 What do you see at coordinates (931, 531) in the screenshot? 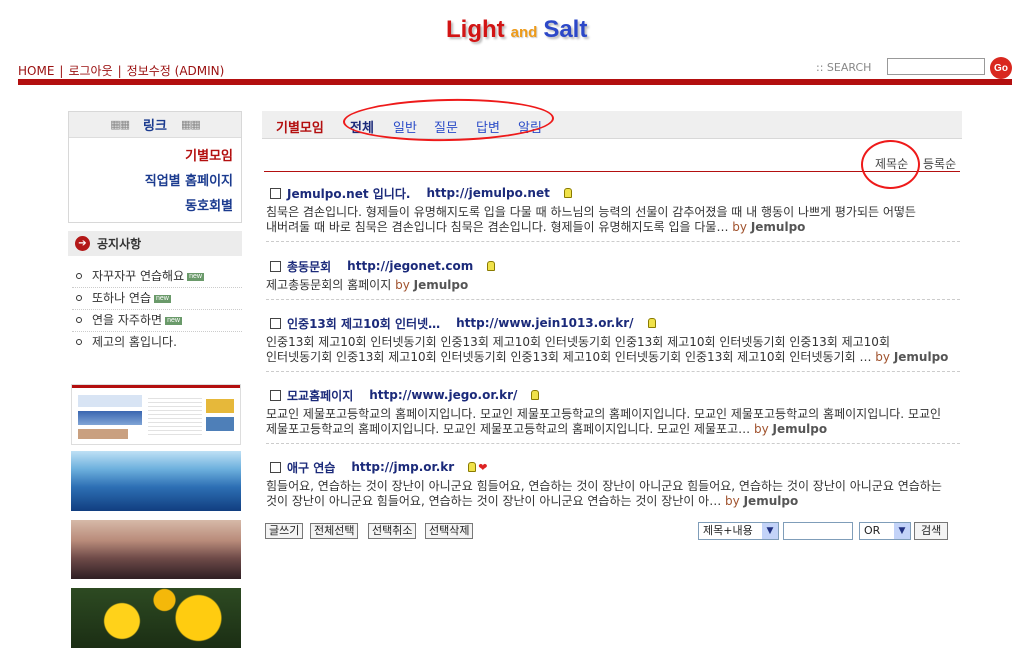
I see `search-button: 검색` at bounding box center [931, 531].